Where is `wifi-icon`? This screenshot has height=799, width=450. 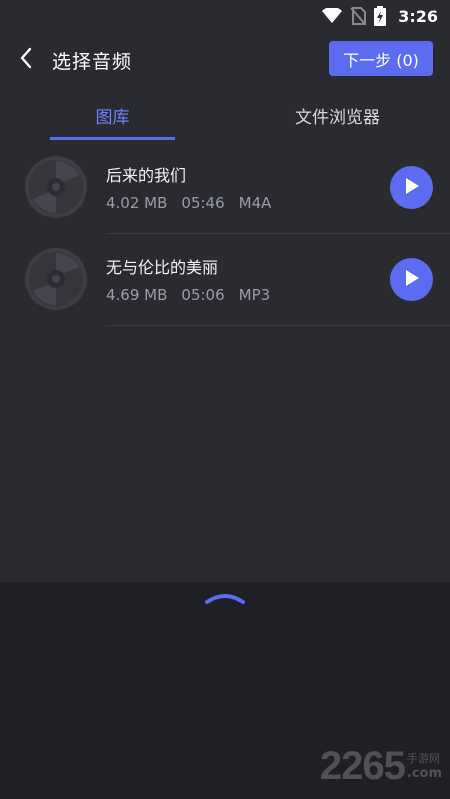 wifi-icon is located at coordinates (332, 16).